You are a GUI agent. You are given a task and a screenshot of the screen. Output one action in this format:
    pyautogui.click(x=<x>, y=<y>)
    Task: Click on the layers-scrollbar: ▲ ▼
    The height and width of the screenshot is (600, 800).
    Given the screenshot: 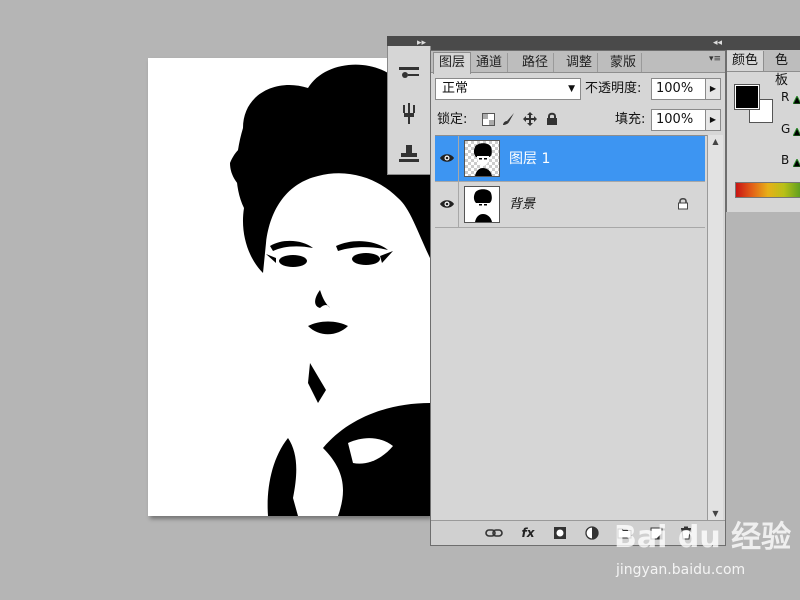 What is the action you would take?
    pyautogui.click(x=715, y=328)
    